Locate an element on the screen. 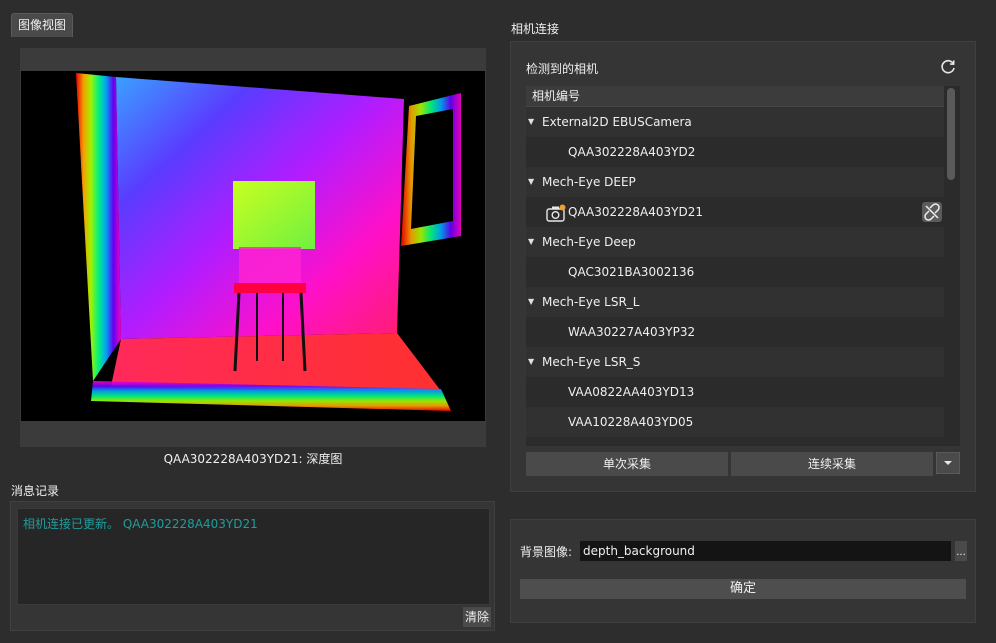 This screenshot has height=643, width=996. serial-label: QAC3021BA3002136 is located at coordinates (631, 272).